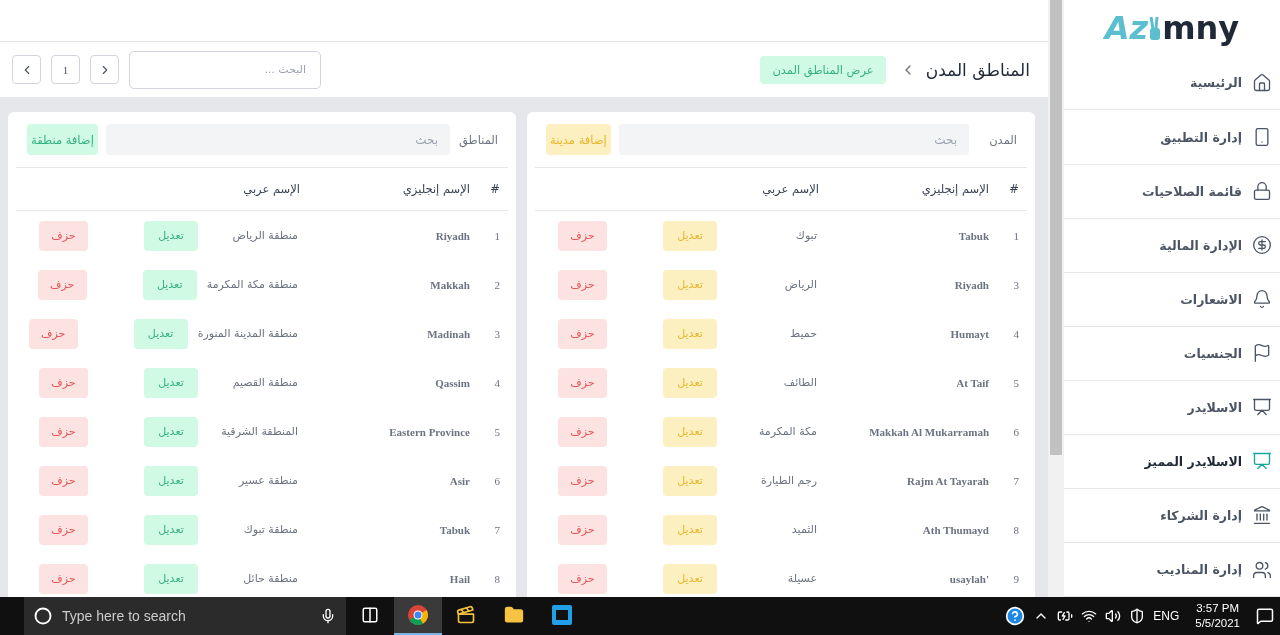 This screenshot has height=635, width=1280. I want to click on table-cell-text: الرياض, so click(800, 284).